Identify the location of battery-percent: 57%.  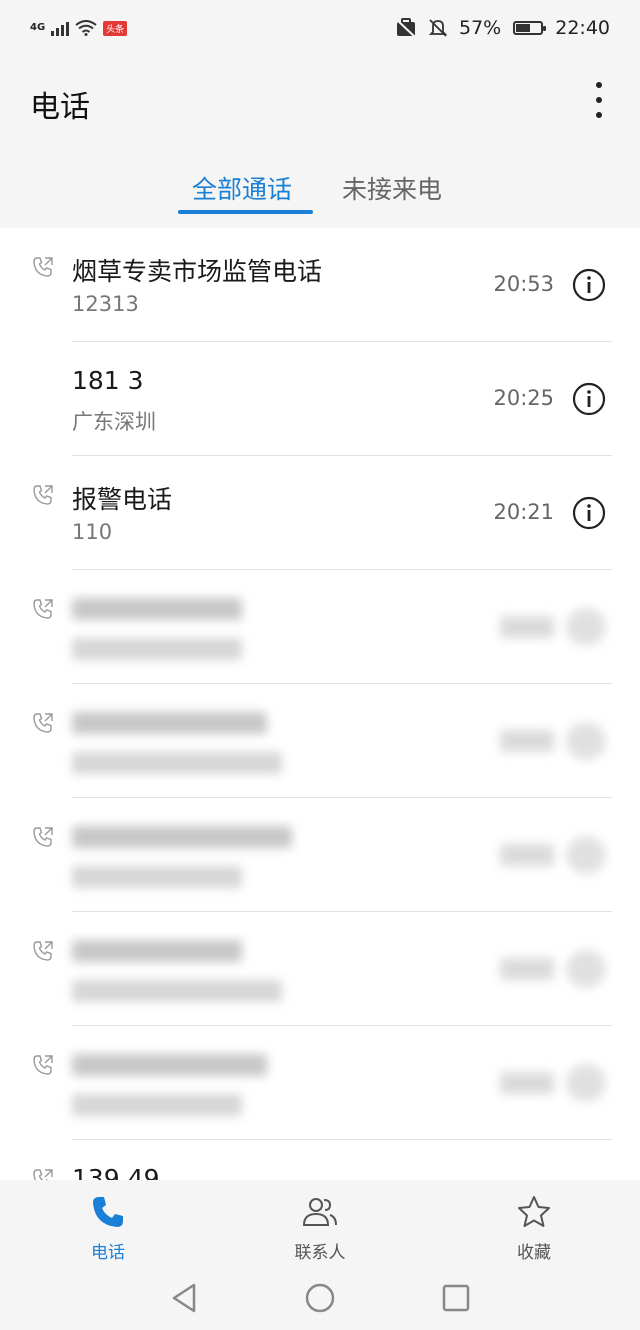
(480, 28).